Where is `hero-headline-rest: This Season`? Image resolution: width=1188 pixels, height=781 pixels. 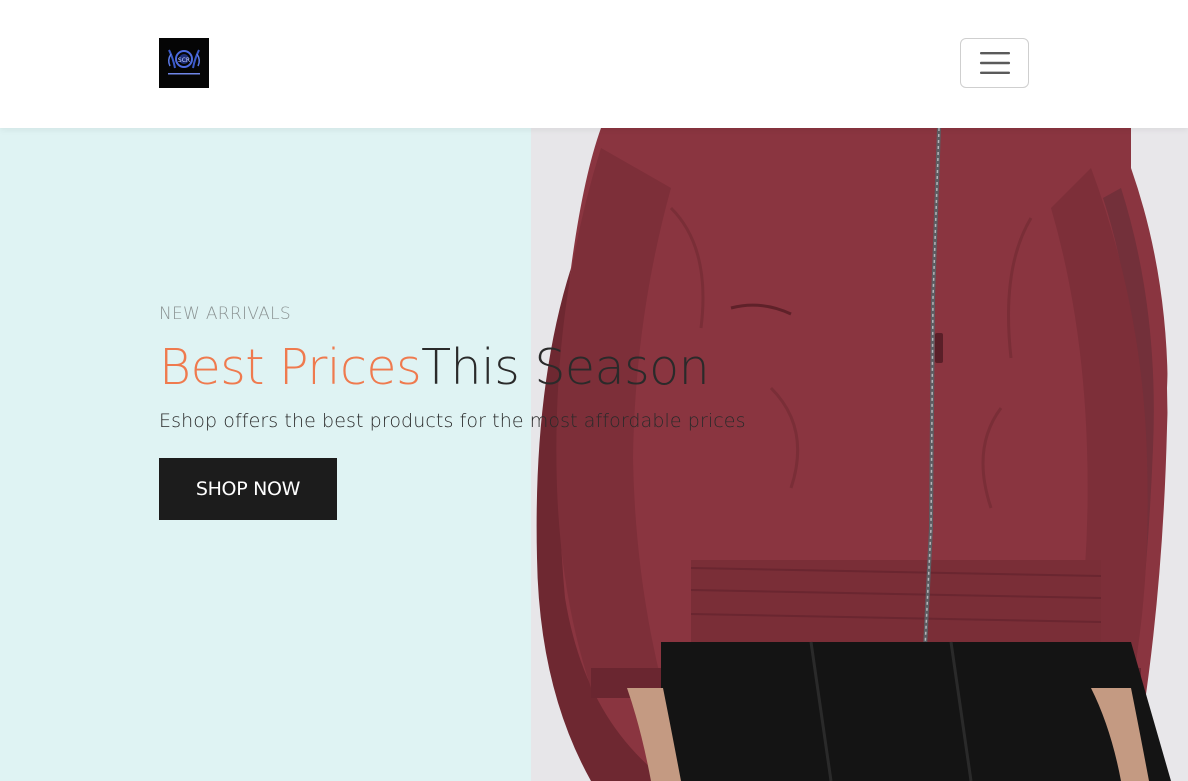 hero-headline-rest: This Season is located at coordinates (565, 367).